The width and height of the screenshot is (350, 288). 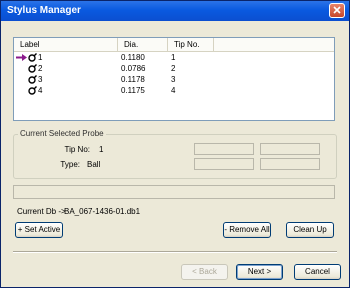 I want to click on next-button: Next >, so click(x=259, y=272).